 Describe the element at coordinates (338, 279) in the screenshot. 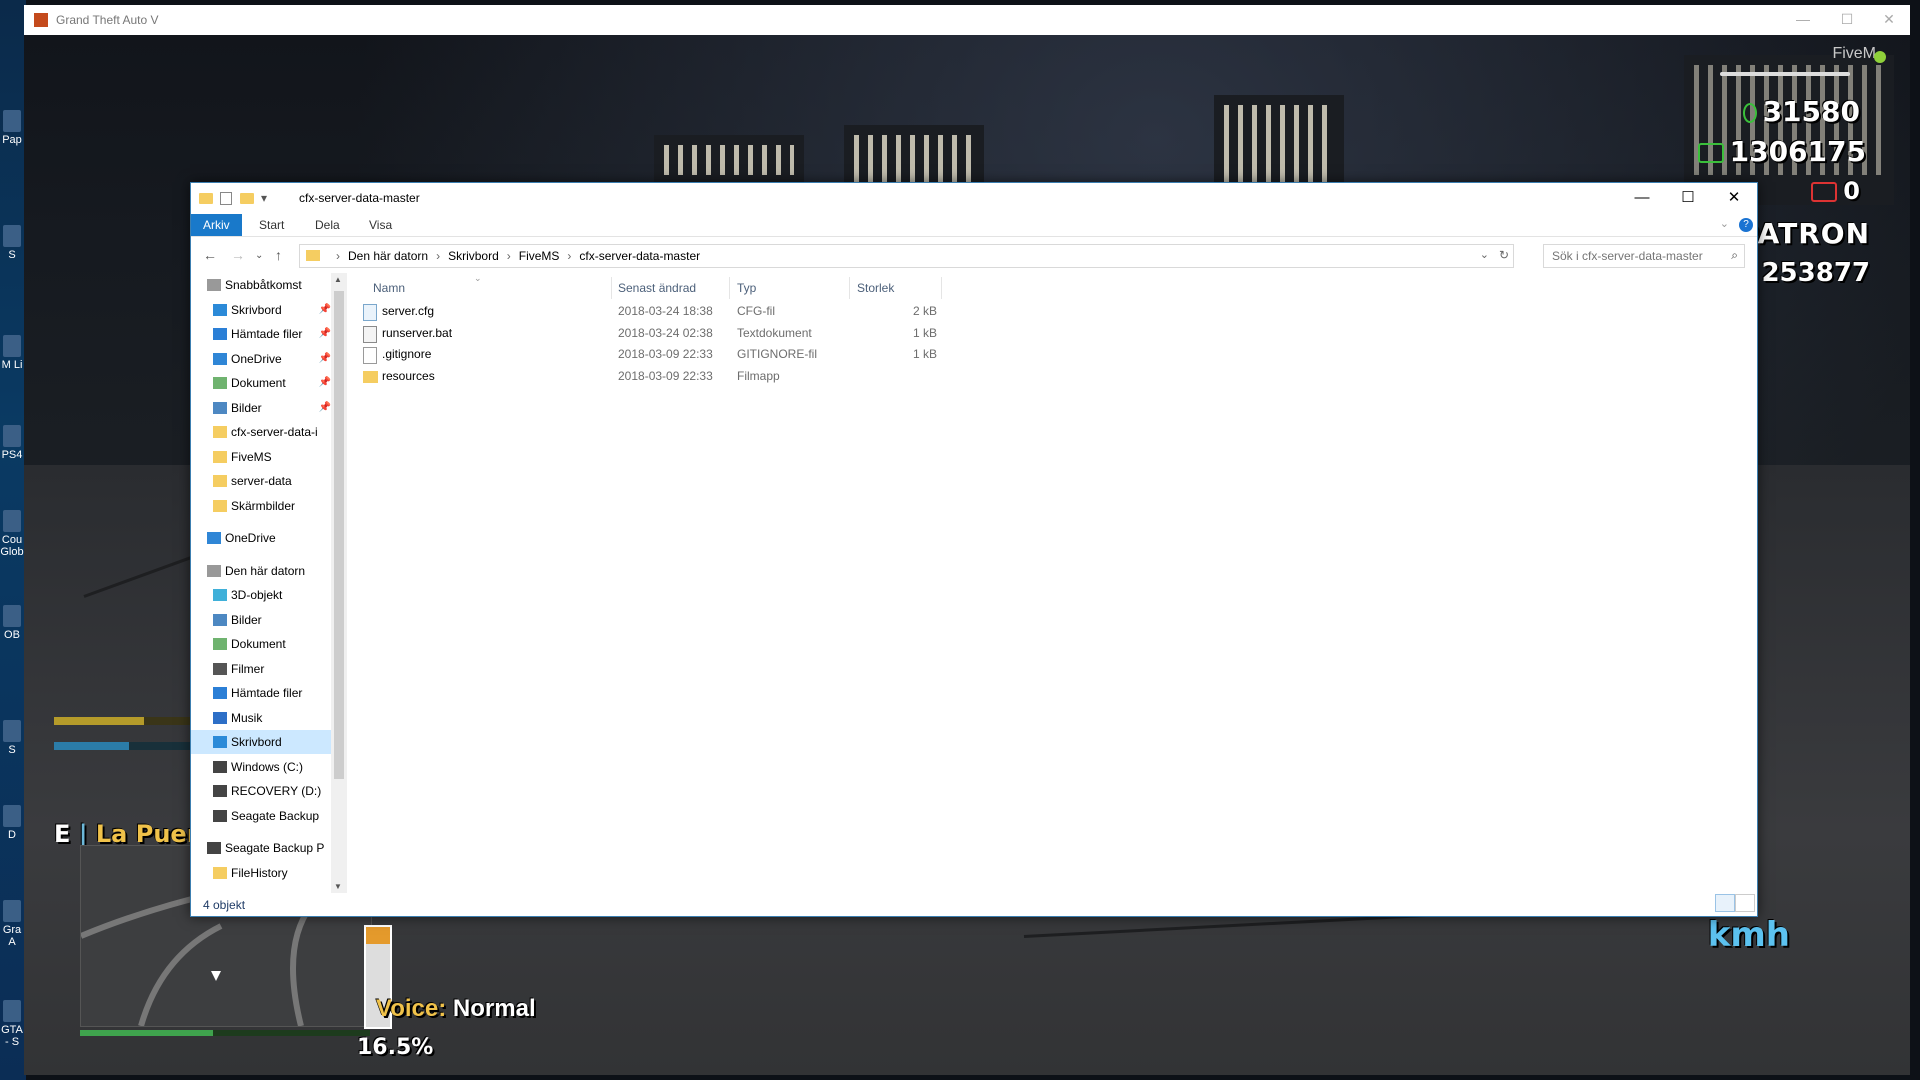

I see `scroll-up-icon: ▲` at that location.